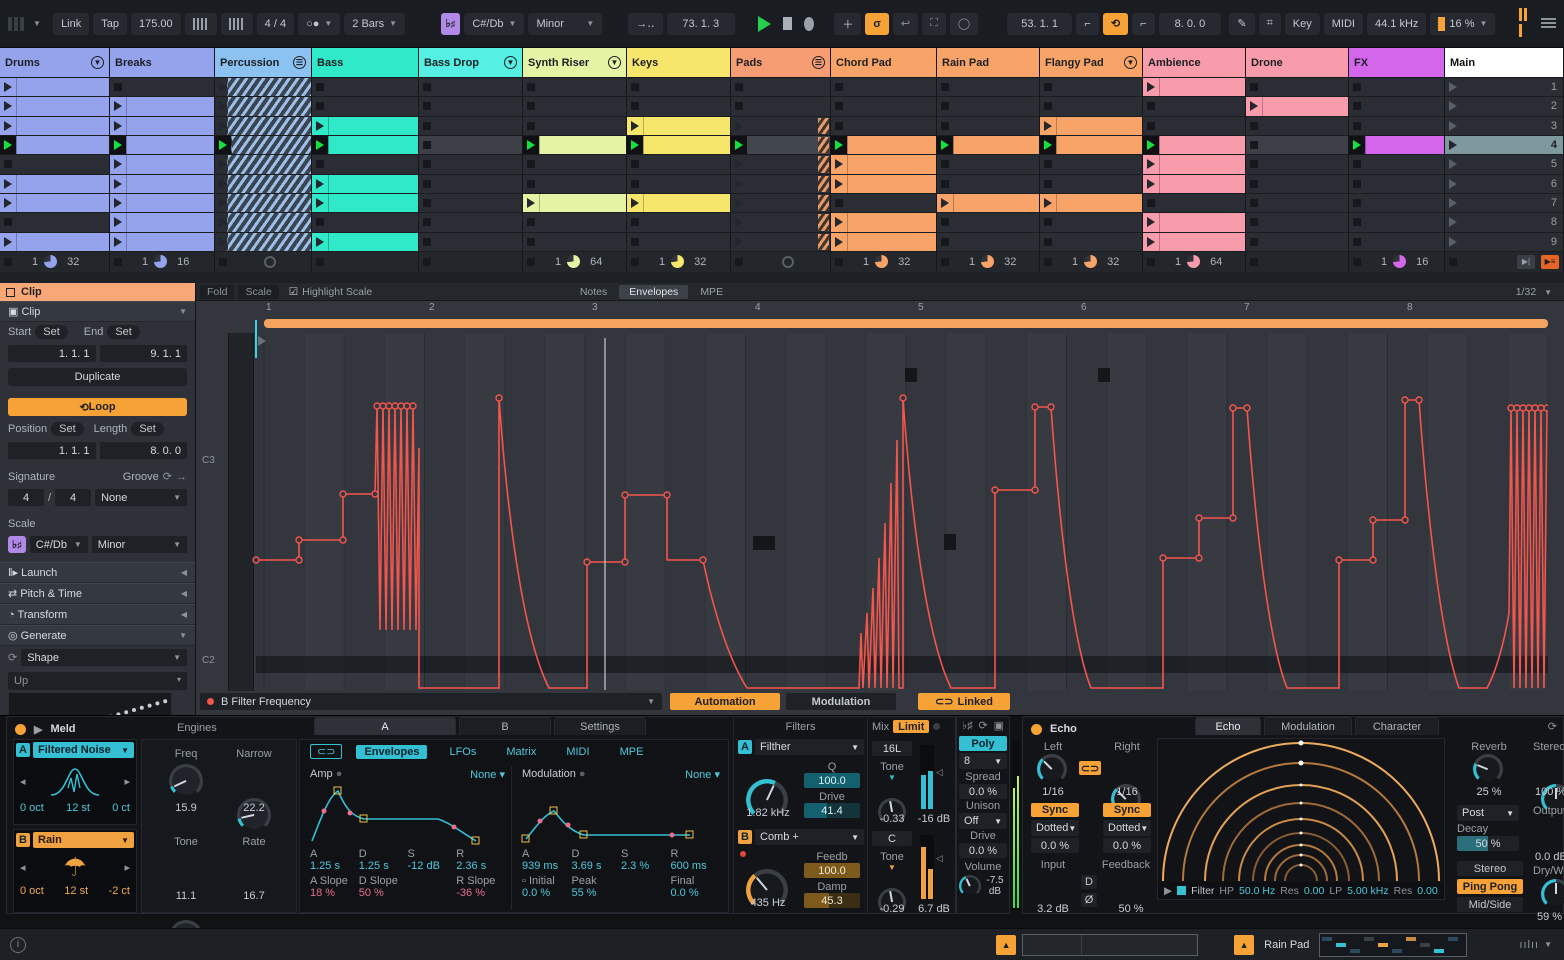 The height and width of the screenshot is (960, 1564). I want to click on amp-d-slope: 50 %, so click(383, 893).